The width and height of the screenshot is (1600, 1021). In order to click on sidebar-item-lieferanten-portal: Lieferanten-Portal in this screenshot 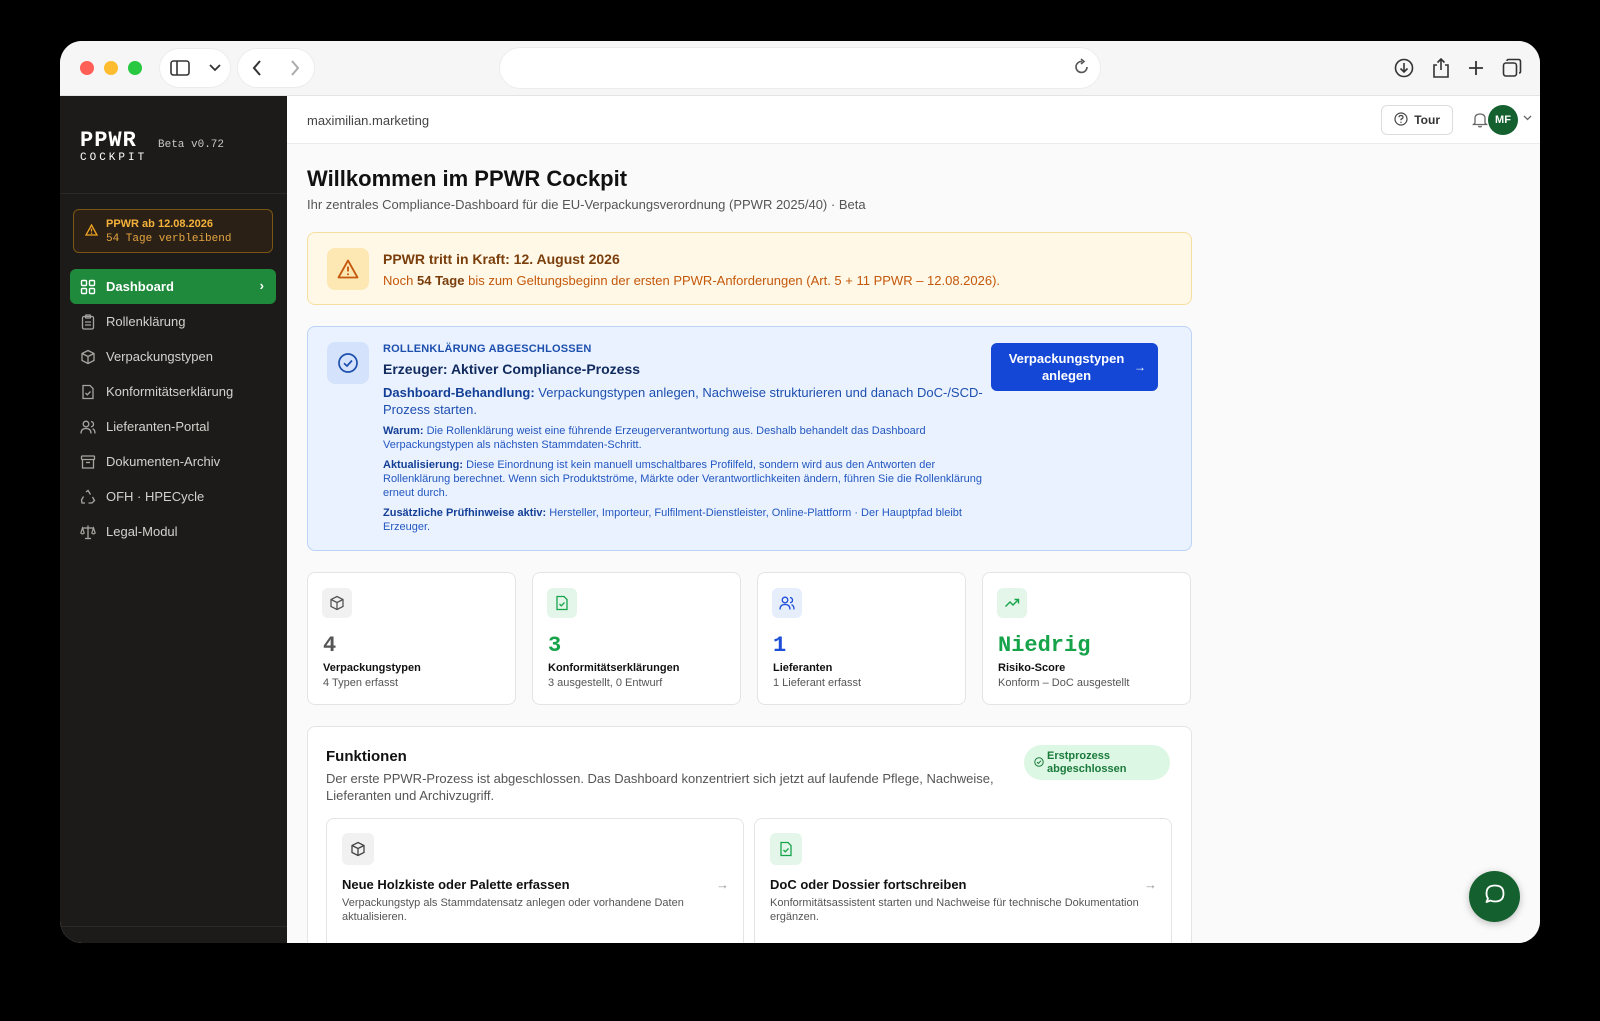, I will do `click(173, 426)`.